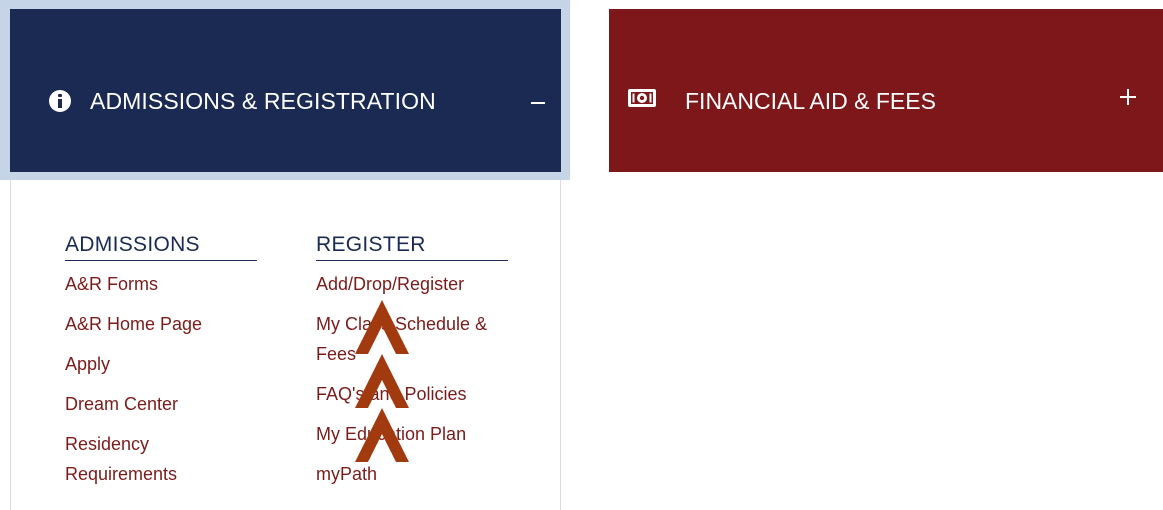 This screenshot has height=510, width=1163. Describe the element at coordinates (411, 339) in the screenshot. I see `link-my-class-schedule-fees: My Class Schedule & Fees` at that location.